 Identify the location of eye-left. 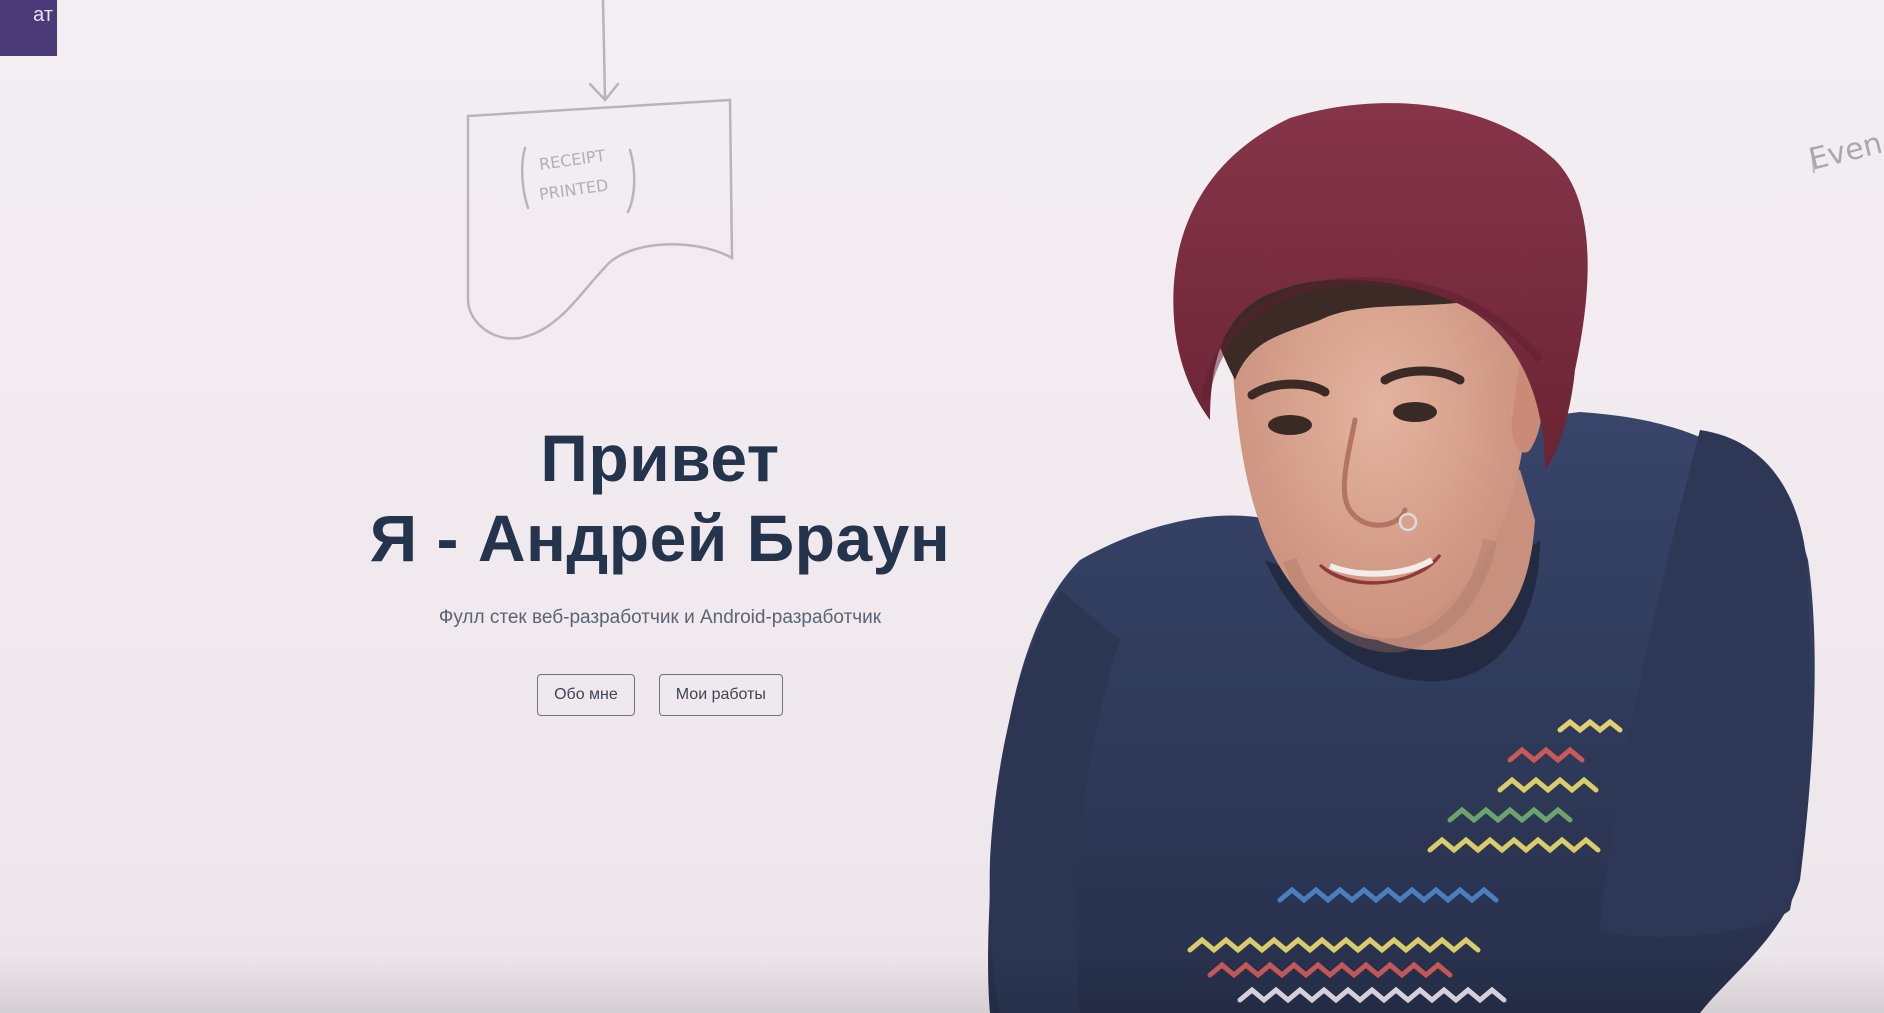
(1290, 425).